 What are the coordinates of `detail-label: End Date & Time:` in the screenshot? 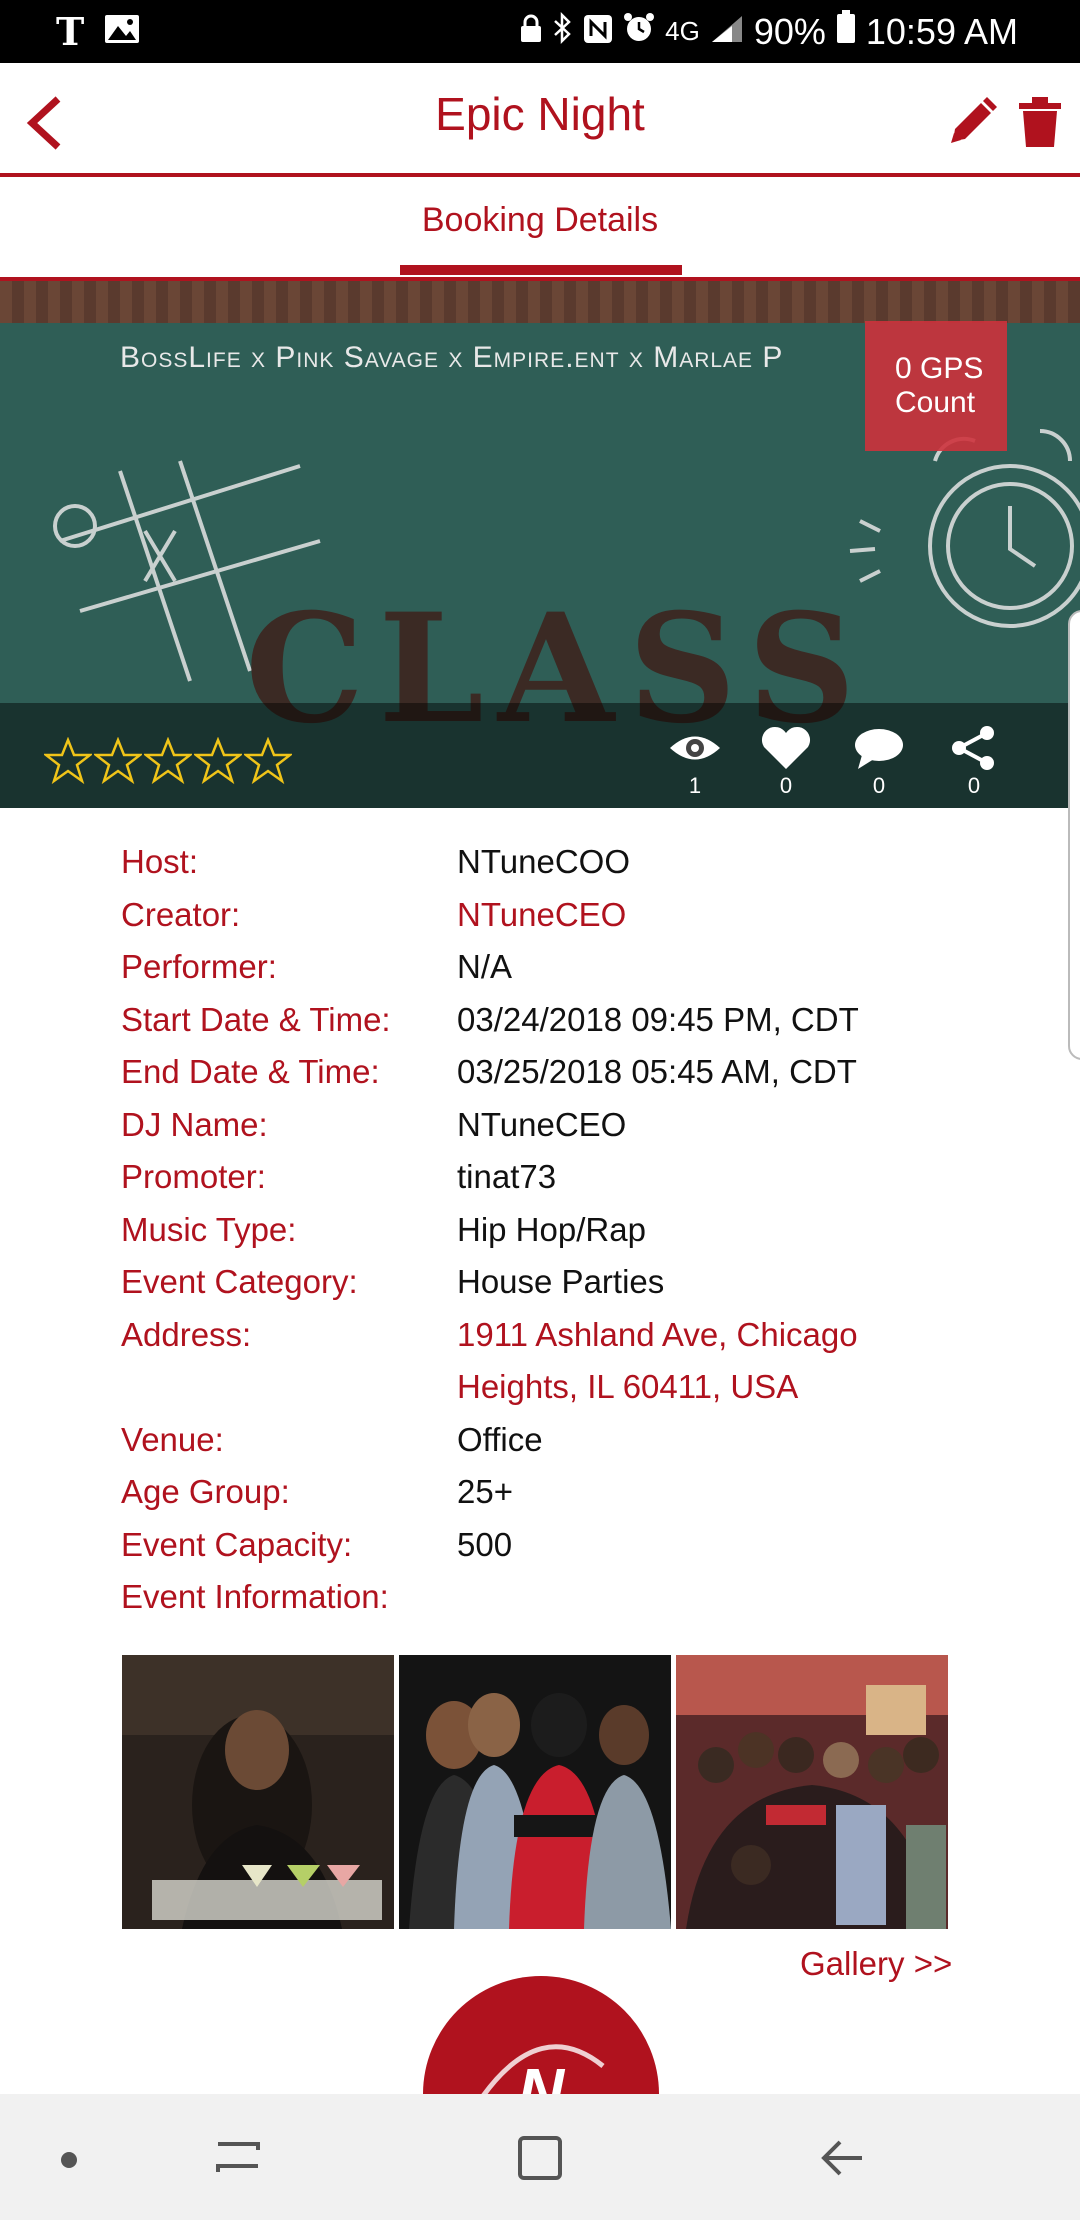 It's located at (250, 1071).